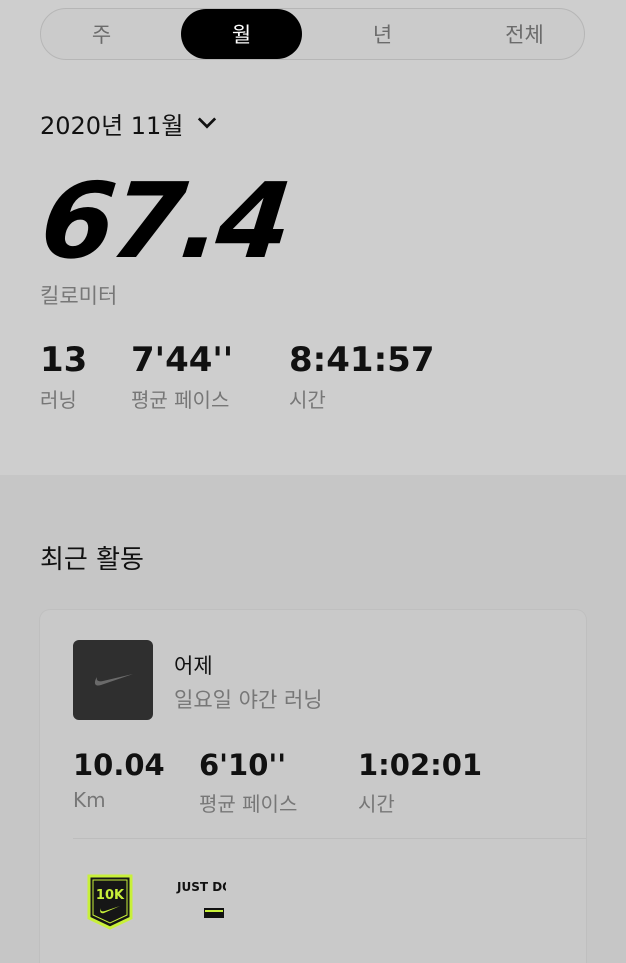 The width and height of the screenshot is (626, 963). Describe the element at coordinates (524, 34) in the screenshot. I see `tab-all: 전체` at that location.